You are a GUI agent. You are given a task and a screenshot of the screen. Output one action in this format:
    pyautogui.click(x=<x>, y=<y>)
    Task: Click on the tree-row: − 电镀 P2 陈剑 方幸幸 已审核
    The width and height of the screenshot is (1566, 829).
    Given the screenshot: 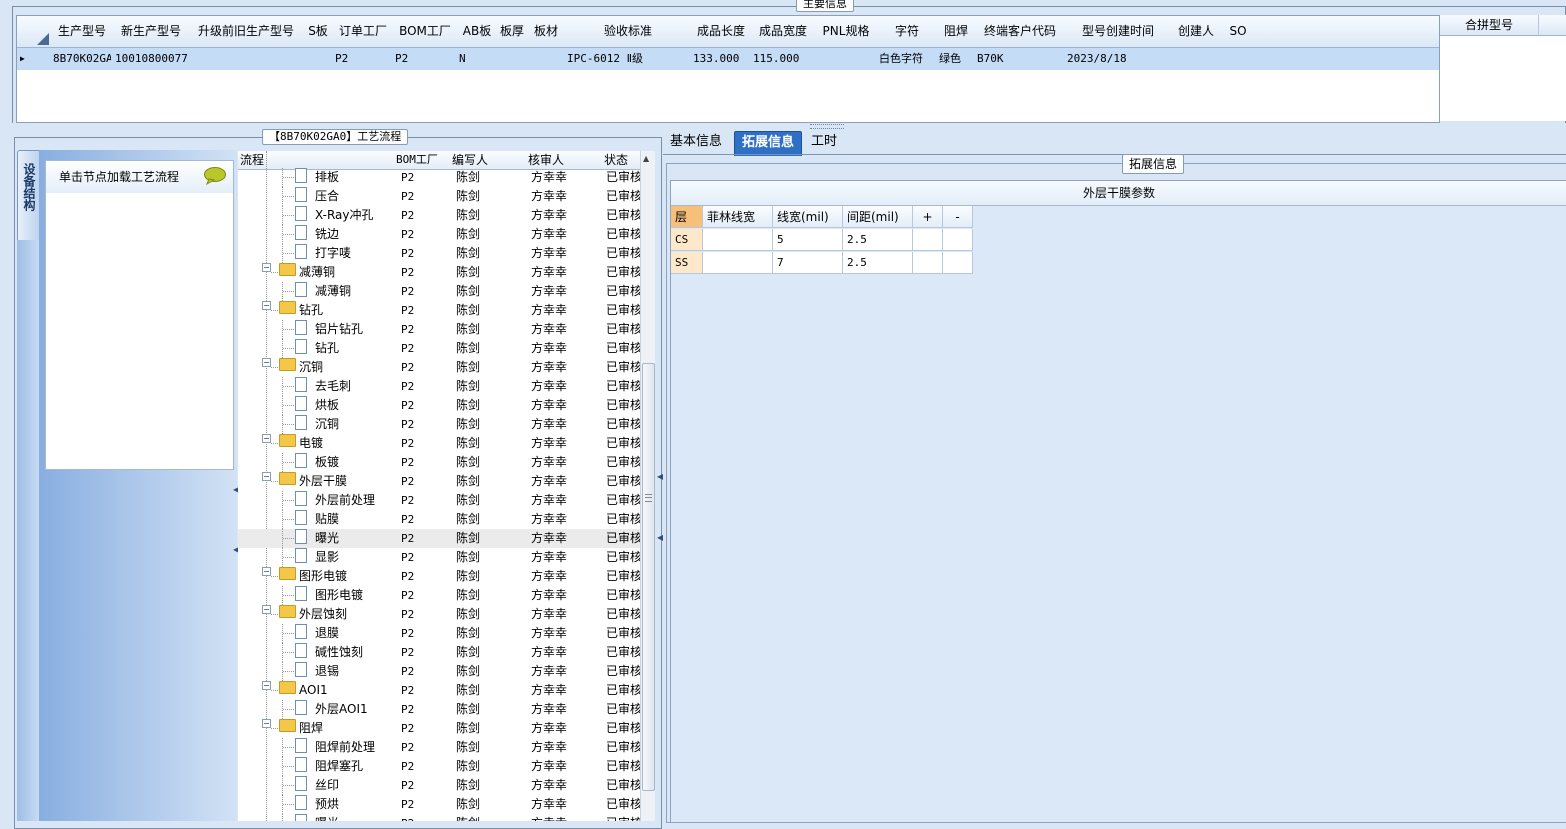 What is the action you would take?
    pyautogui.click(x=439, y=443)
    